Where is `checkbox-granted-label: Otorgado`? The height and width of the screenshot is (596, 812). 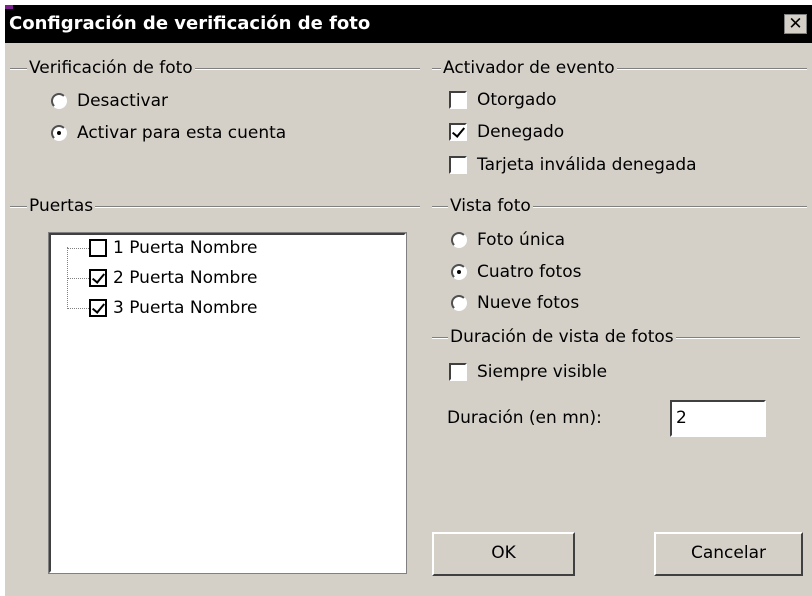
checkbox-granted-label: Otorgado is located at coordinates (517, 100).